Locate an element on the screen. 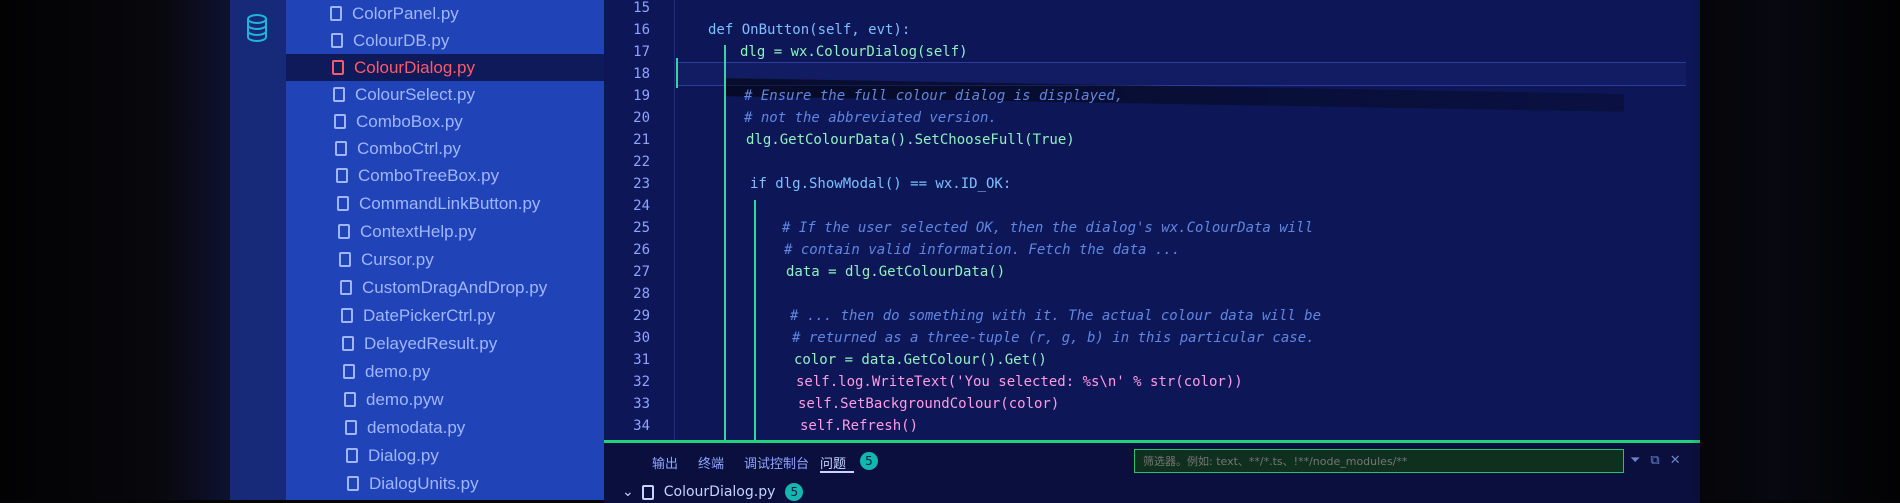 The height and width of the screenshot is (503, 1900). line-number: 20 is located at coordinates (641, 118).